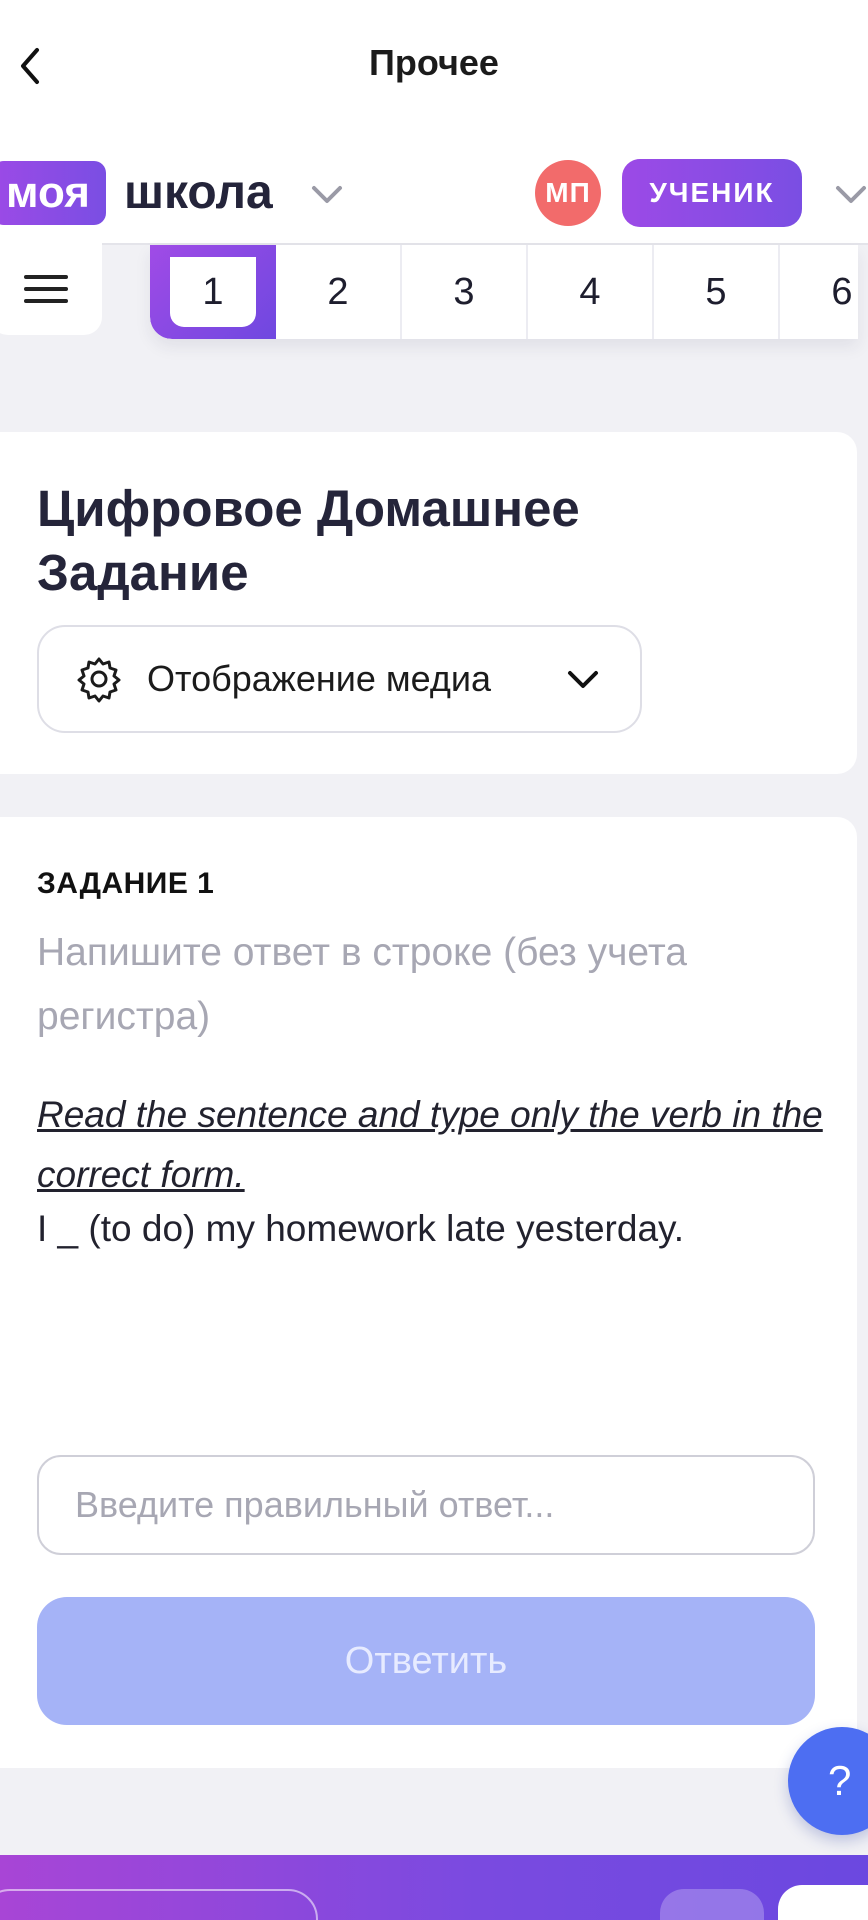 The image size is (868, 1920). I want to click on top-navigation-bar: Прочее, so click(434, 67).